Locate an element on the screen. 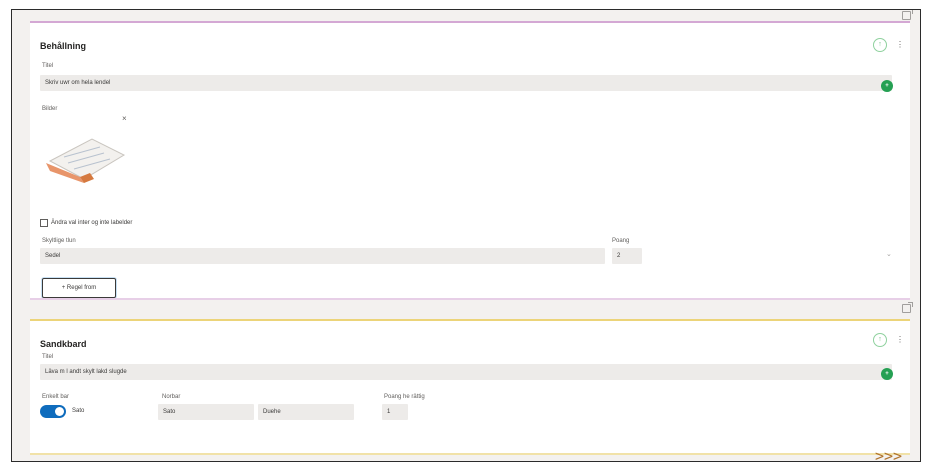 This screenshot has width=931, height=466. shuffle-checkbox-label: Ändra val inter og inte labelder is located at coordinates (92, 223).